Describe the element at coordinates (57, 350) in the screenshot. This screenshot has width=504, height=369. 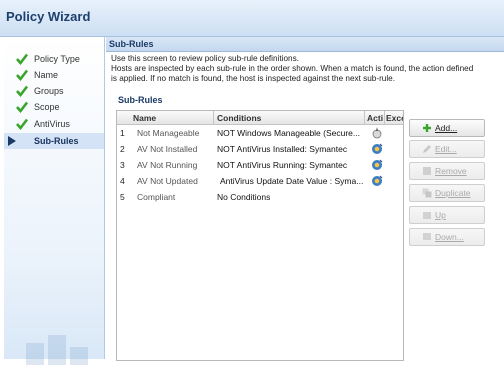
I see `network-watermark-icon` at that location.